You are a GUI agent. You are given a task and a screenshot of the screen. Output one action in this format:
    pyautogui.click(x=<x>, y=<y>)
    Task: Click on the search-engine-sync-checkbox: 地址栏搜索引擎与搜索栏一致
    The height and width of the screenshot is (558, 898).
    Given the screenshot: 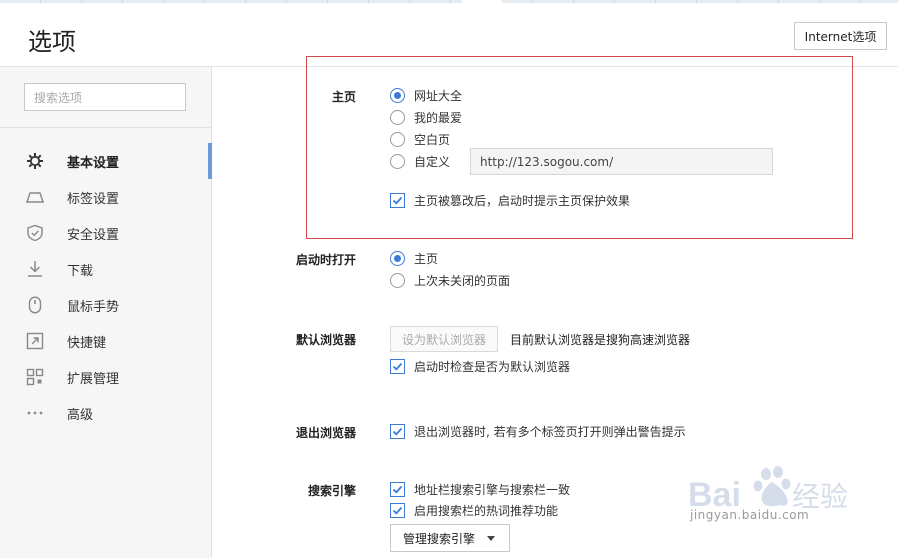 What is the action you would take?
    pyautogui.click(x=480, y=489)
    